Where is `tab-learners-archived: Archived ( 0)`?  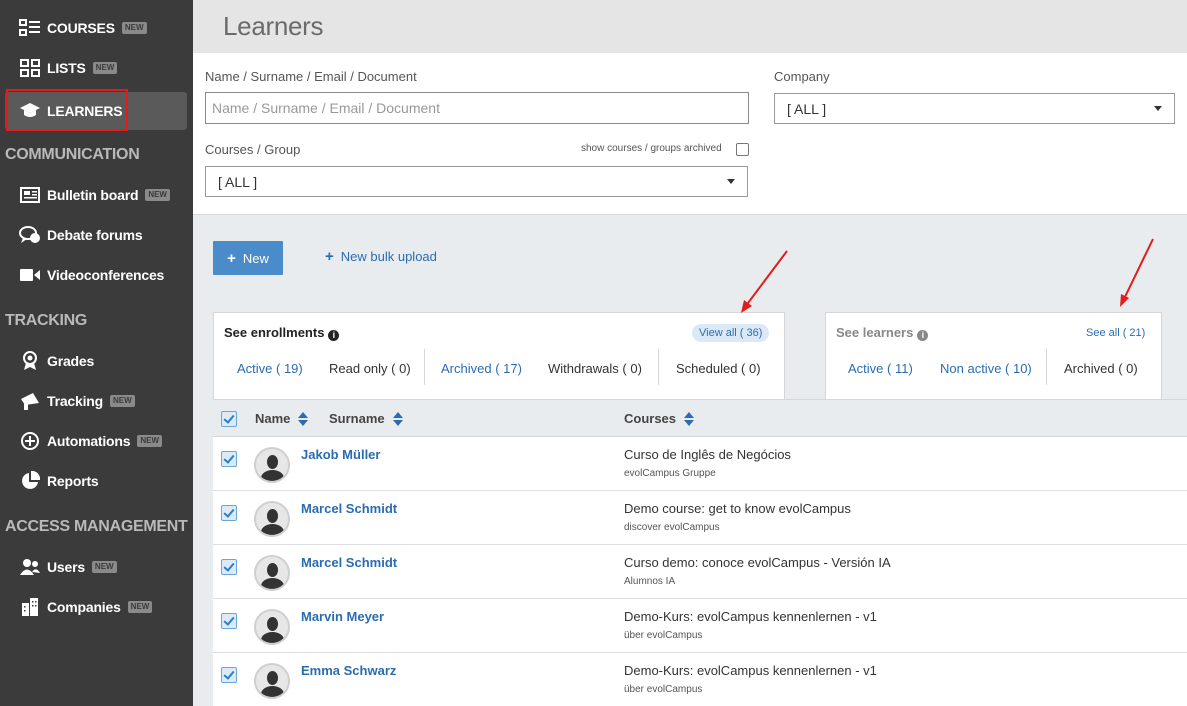 tab-learners-archived: Archived ( 0) is located at coordinates (1101, 368).